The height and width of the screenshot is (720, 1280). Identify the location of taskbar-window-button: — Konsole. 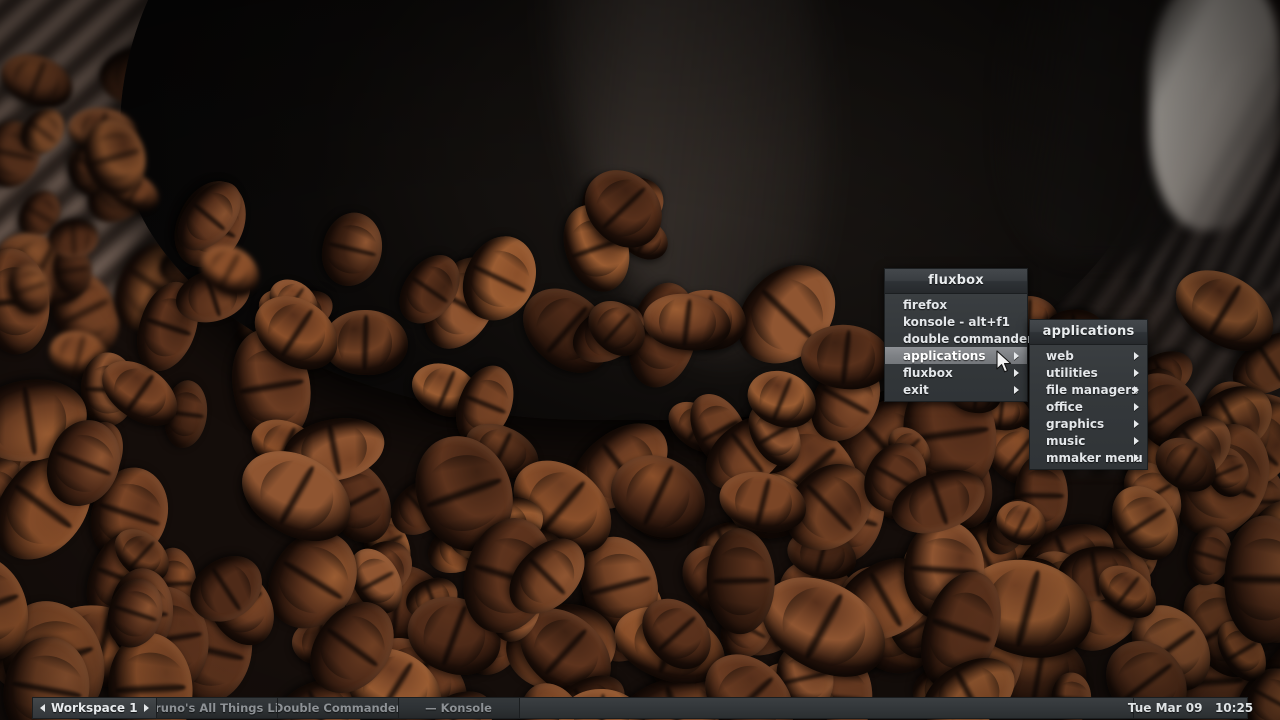
(459, 708).